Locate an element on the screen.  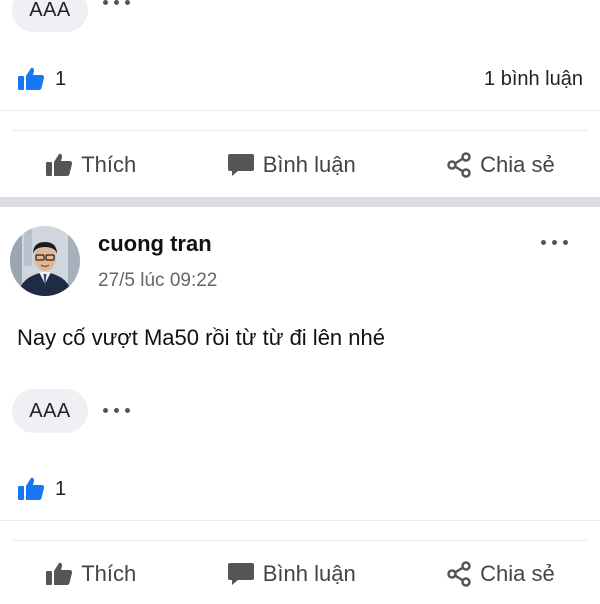
post2-like-count: 1 is located at coordinates (61, 488).